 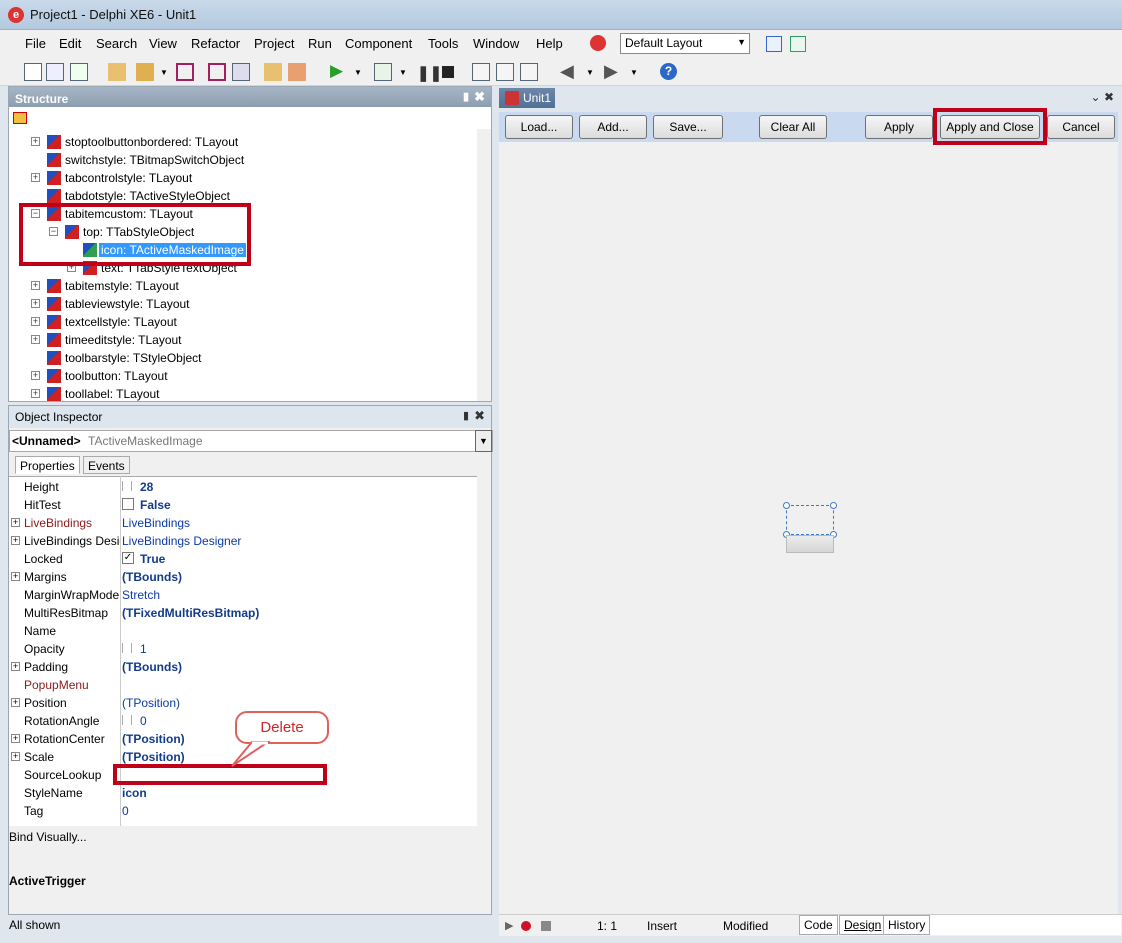 I want to click on pause-icon: ❚❚, so click(x=429, y=73).